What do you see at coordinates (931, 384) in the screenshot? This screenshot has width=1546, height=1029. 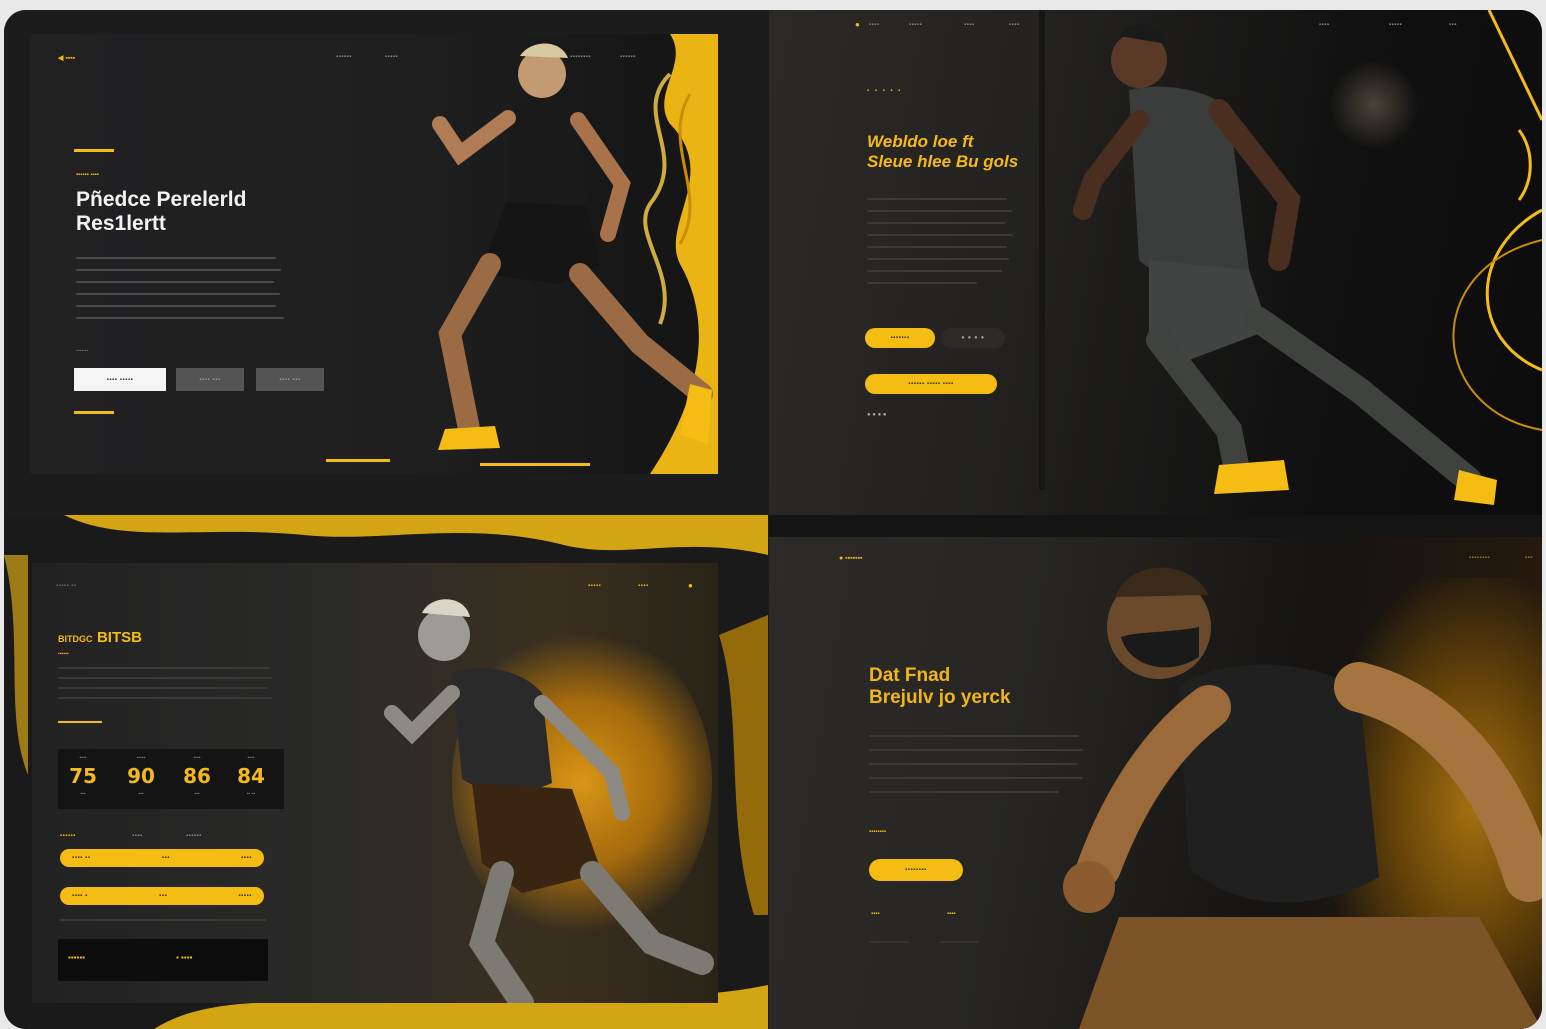 I see `wide-button: ▪▪▪▪▪▪ ▪▪▪▪▪ ▪▪▪▪` at bounding box center [931, 384].